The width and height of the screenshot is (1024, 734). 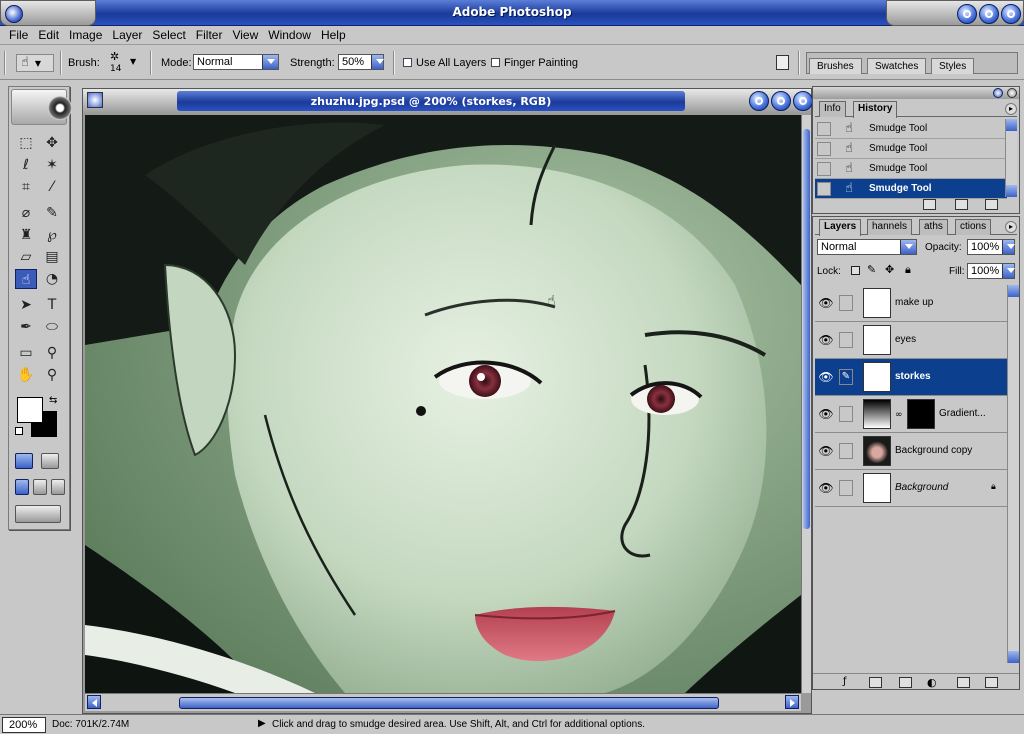 I want to click on close-icon, so click(x=1011, y=14).